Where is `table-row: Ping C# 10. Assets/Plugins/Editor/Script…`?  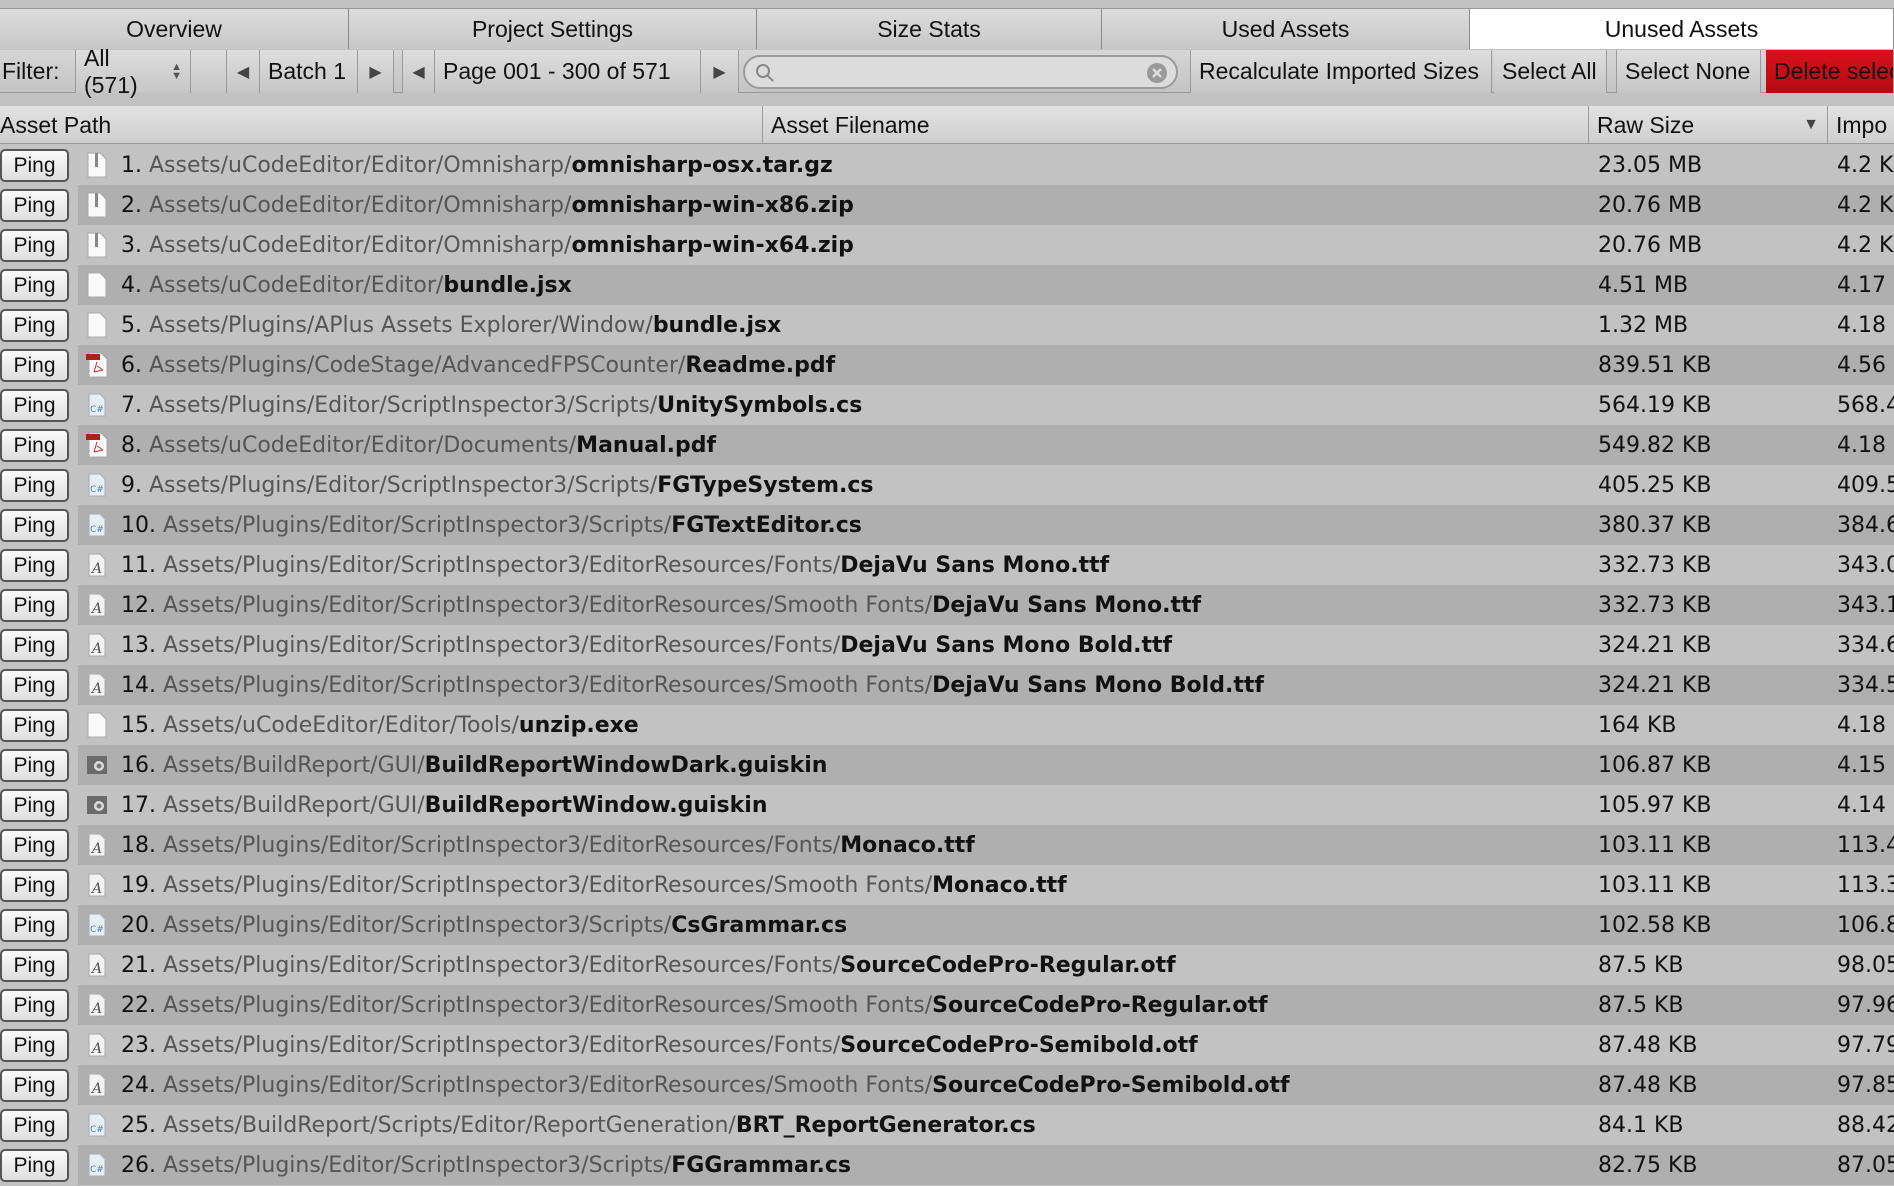 table-row: Ping C# 10. Assets/Plugins/Editor/Script… is located at coordinates (947, 525).